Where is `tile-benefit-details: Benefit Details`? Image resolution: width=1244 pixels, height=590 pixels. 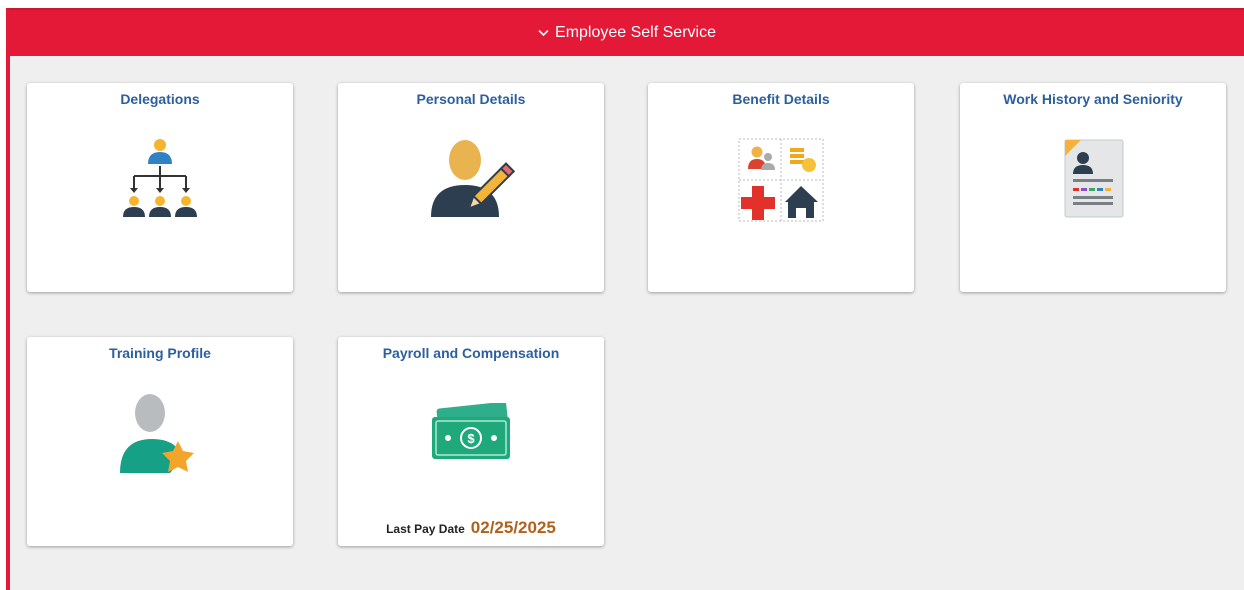
tile-benefit-details: Benefit Details is located at coordinates (781, 187).